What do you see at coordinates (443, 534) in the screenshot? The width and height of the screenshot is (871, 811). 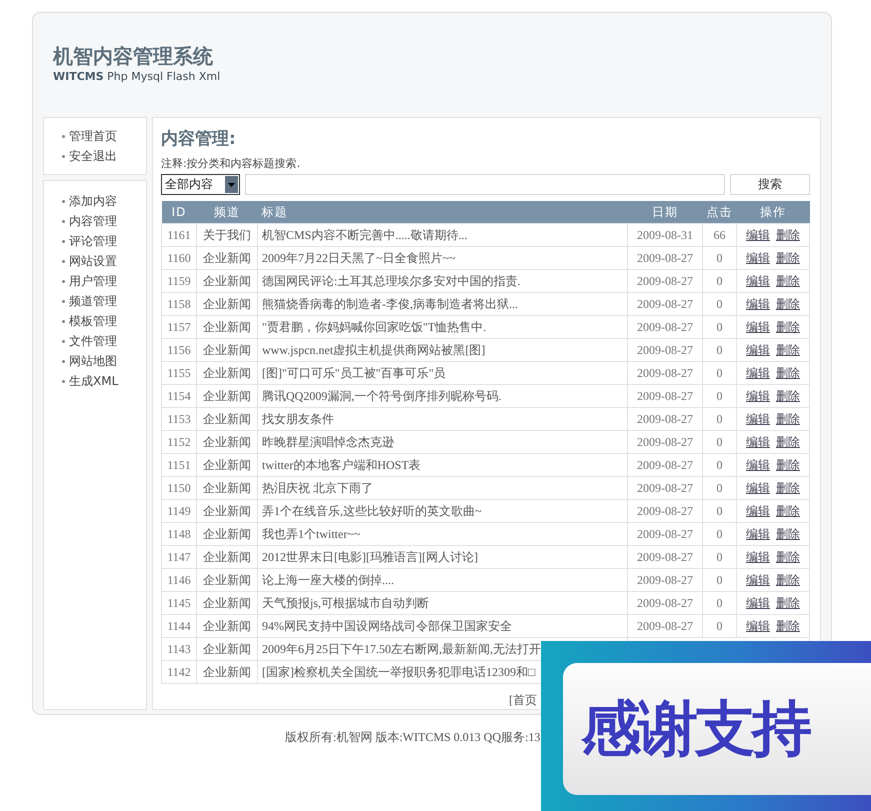 I see `title-cell: 我也弄1个twitter~~` at bounding box center [443, 534].